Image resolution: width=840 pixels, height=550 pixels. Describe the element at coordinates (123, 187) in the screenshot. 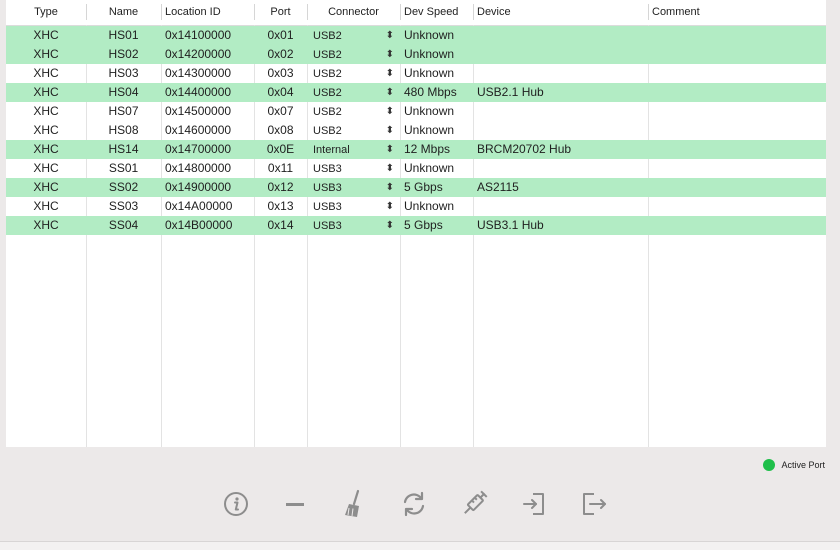

I see `cell-name: SS02` at that location.